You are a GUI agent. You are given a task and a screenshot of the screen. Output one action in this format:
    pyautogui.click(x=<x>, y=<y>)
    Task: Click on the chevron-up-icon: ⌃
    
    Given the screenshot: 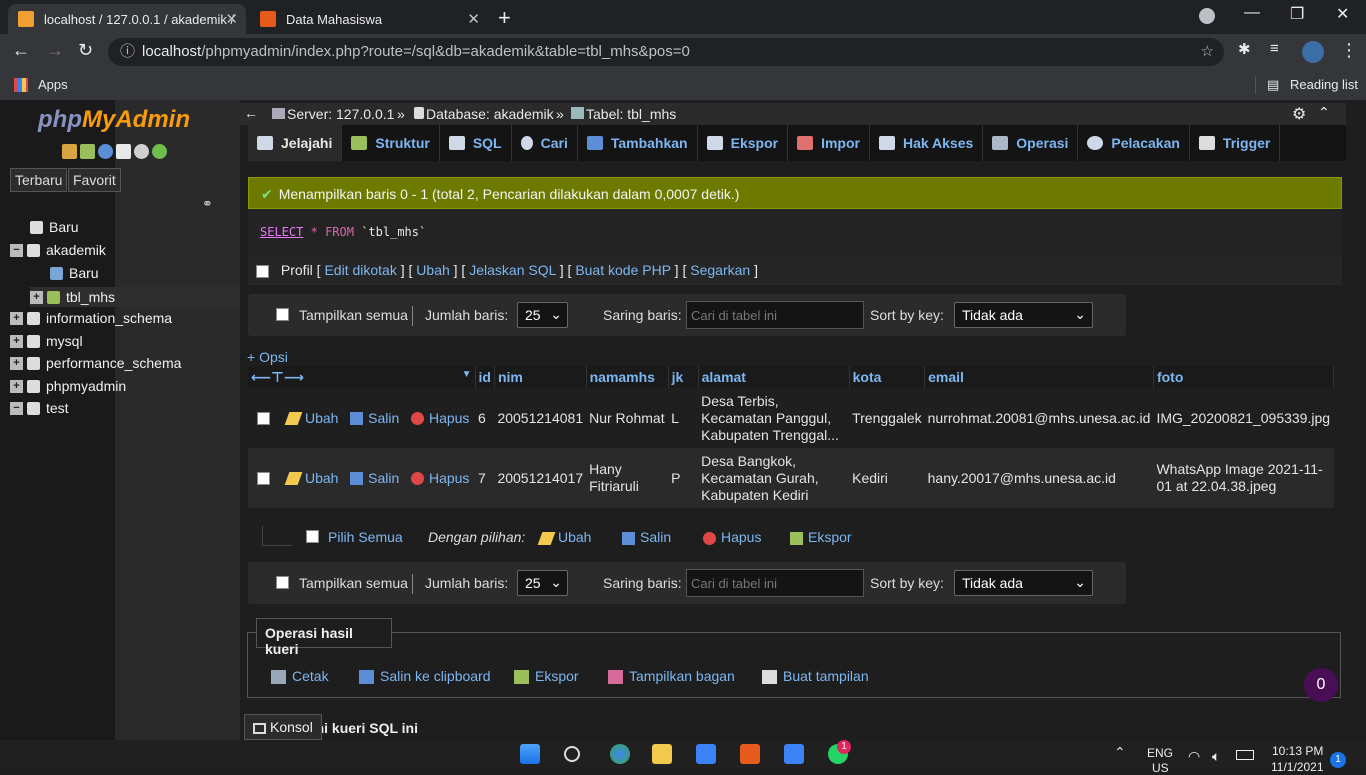 What is the action you would take?
    pyautogui.click(x=1120, y=752)
    